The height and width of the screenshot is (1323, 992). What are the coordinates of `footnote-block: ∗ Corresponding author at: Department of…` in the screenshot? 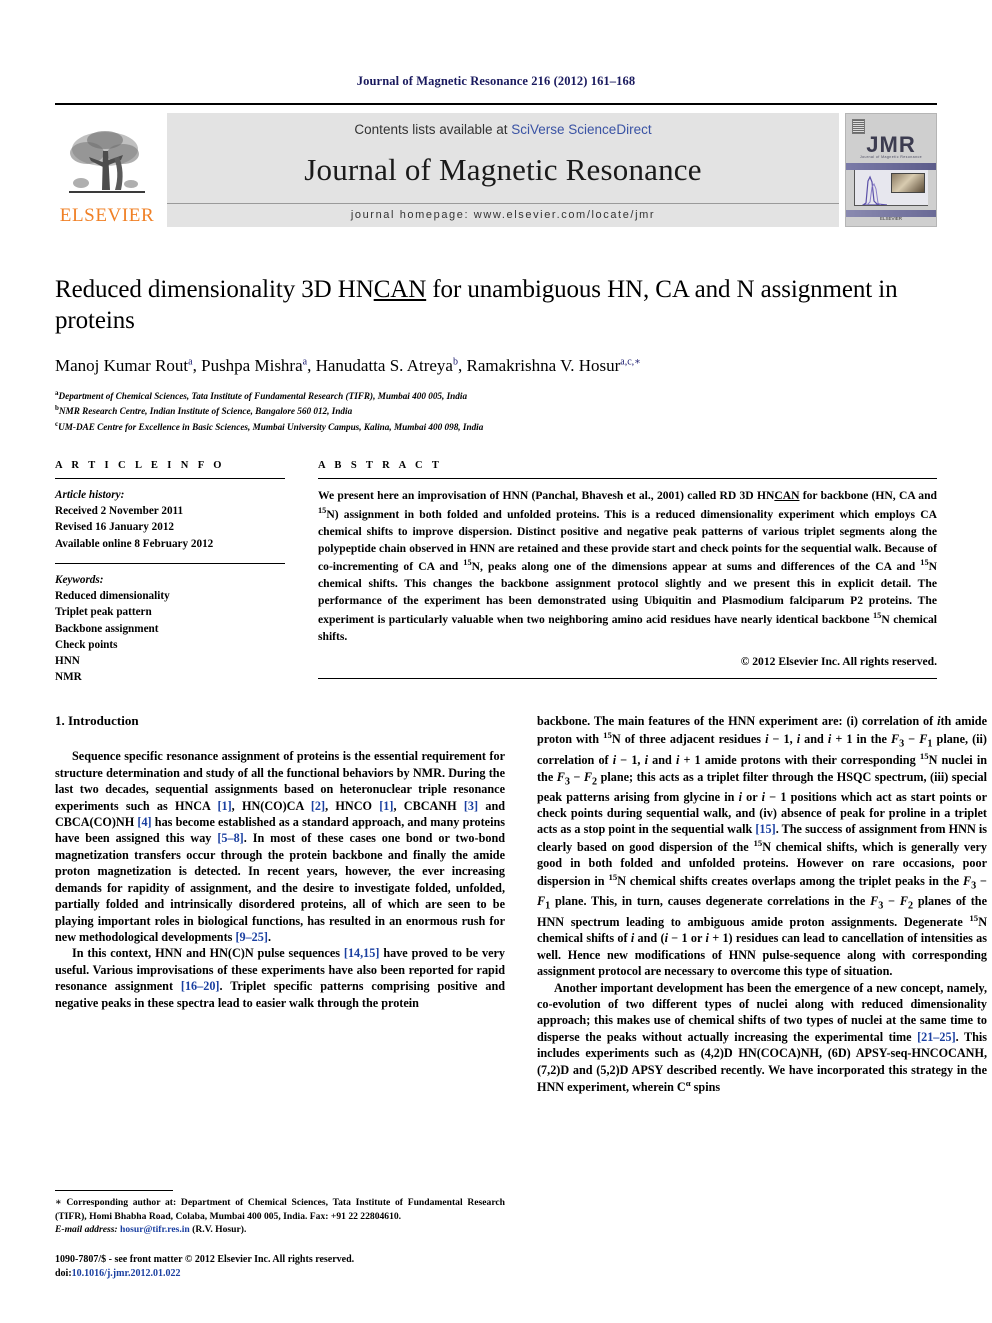 It's located at (280, 1235).